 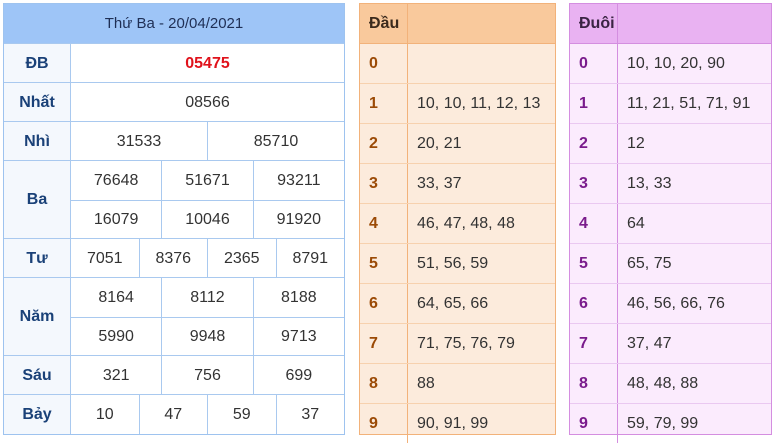 I want to click on duoi-digit: 9, so click(x=594, y=423).